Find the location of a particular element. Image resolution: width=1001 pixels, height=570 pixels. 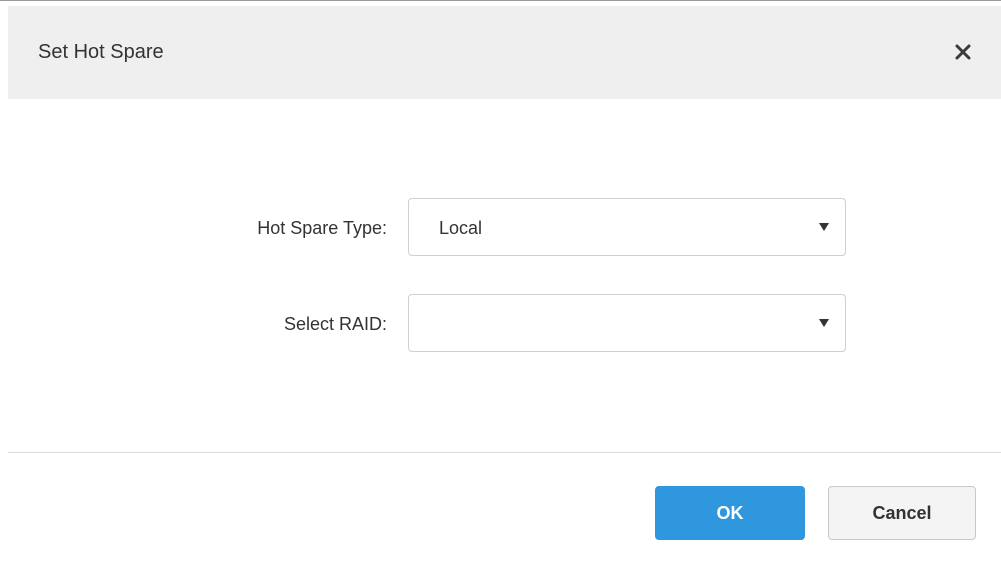

close-icon is located at coordinates (963, 52).